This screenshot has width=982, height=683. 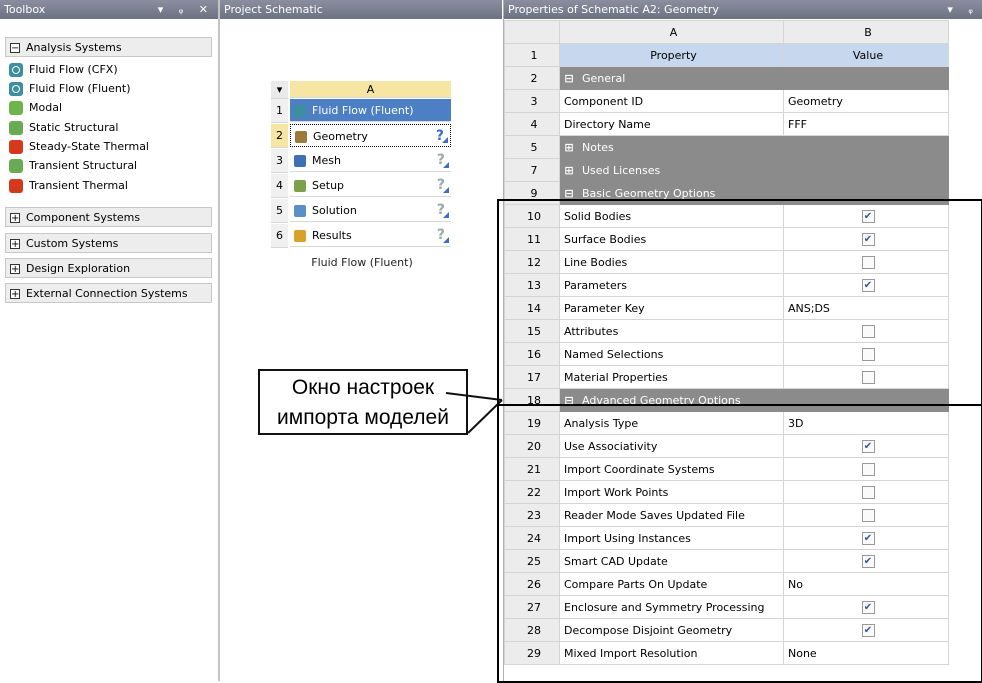 I want to click on cell-label: Solution, so click(x=334, y=210).